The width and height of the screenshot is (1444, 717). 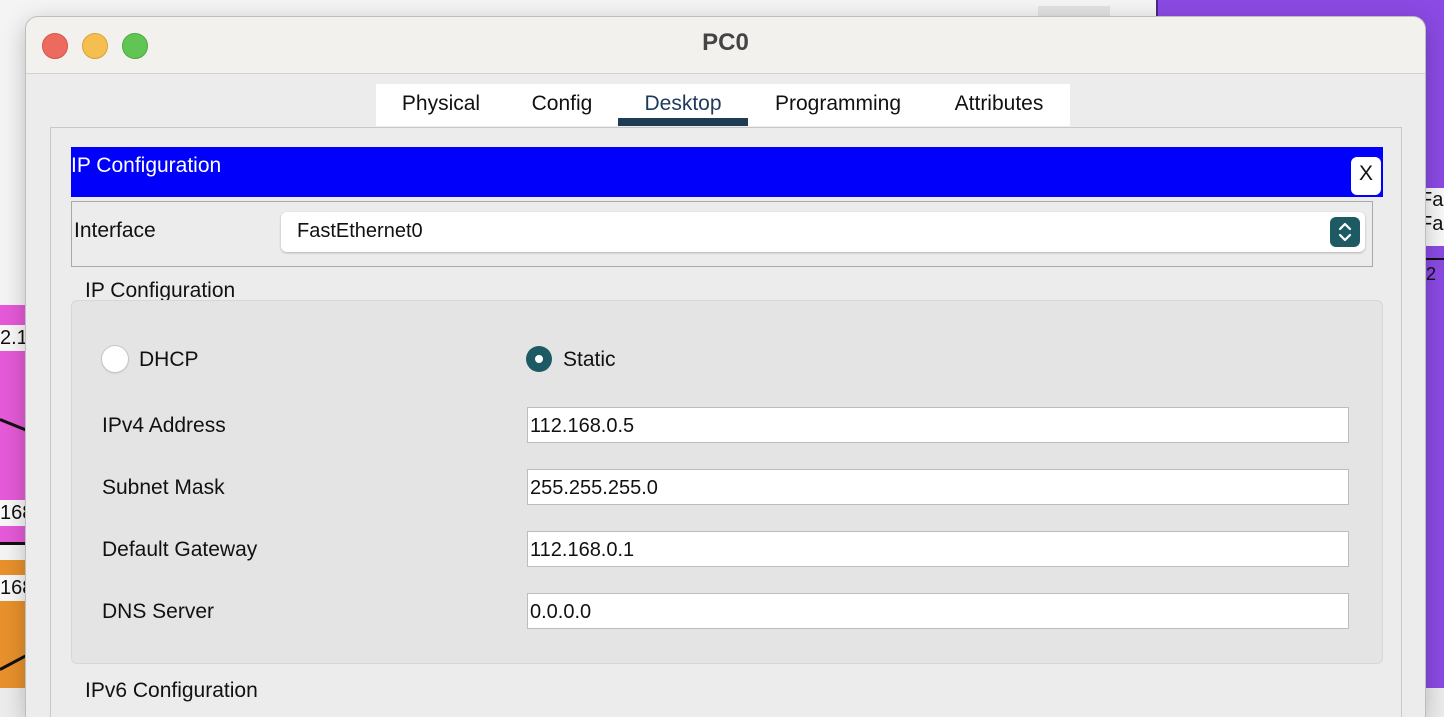 What do you see at coordinates (727, 172) in the screenshot?
I see `ip-config-header: IP Configuration X` at bounding box center [727, 172].